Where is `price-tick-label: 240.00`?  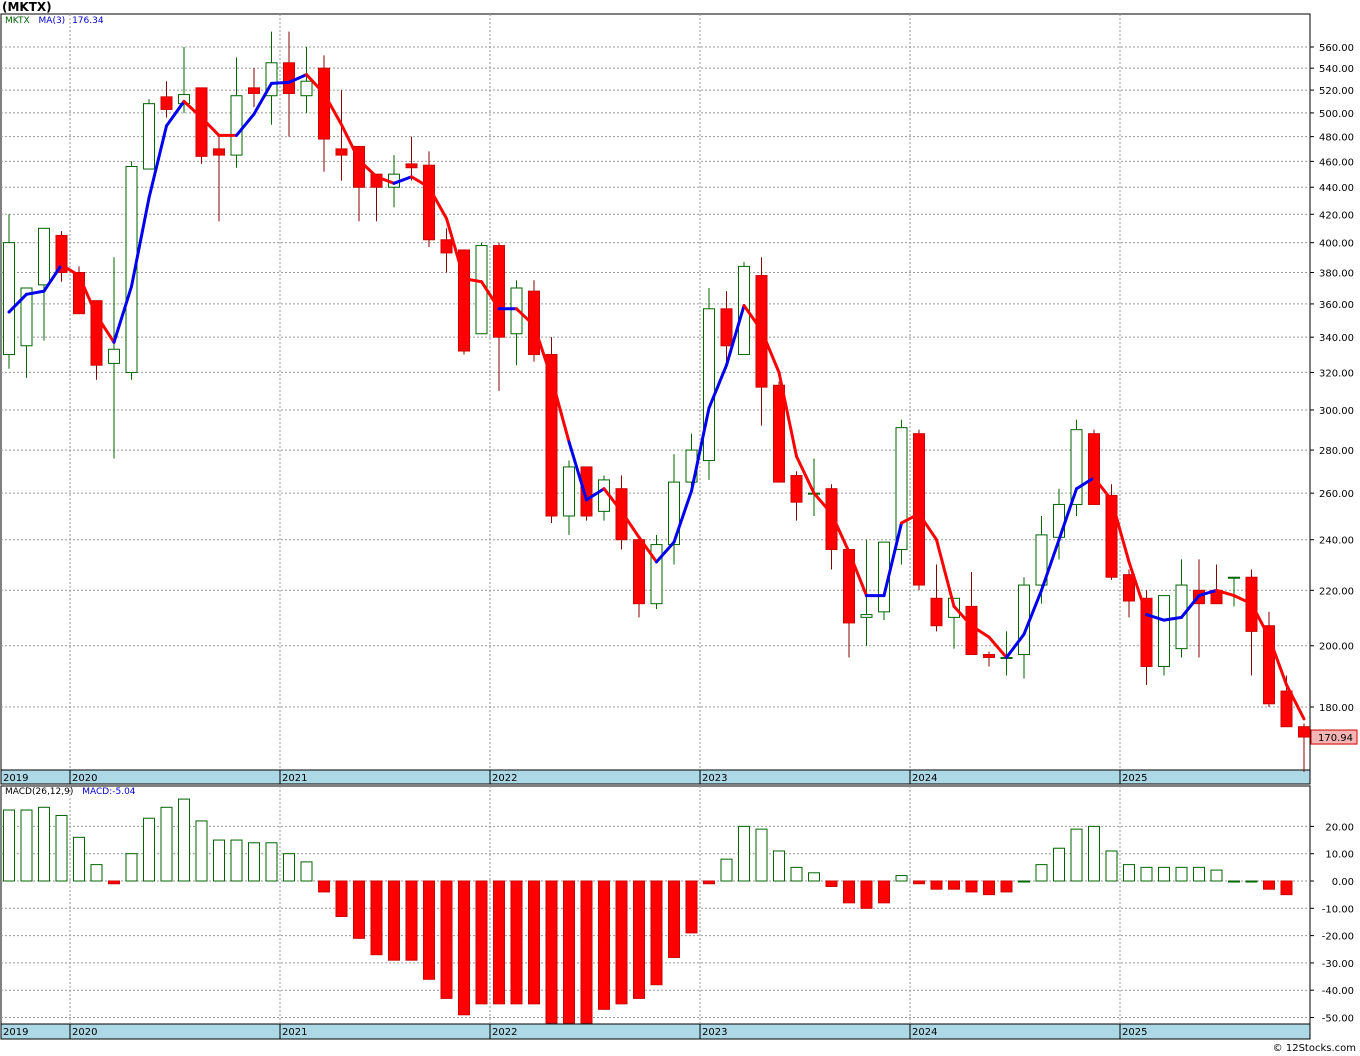
price-tick-label: 240.00 is located at coordinates (1336, 541).